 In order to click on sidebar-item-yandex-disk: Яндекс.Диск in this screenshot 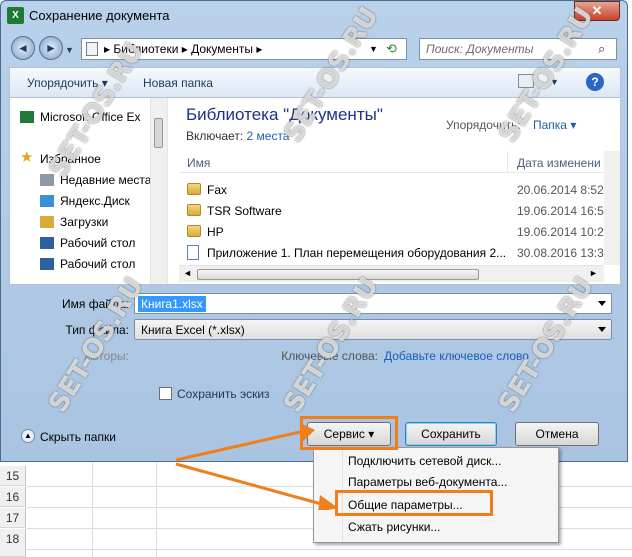, I will do `click(95, 201)`.